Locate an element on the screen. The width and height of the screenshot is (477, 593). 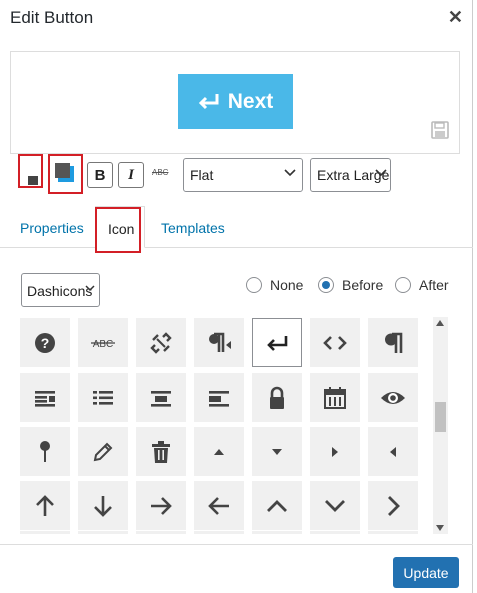
icon-position-after: After is located at coordinates (422, 285).